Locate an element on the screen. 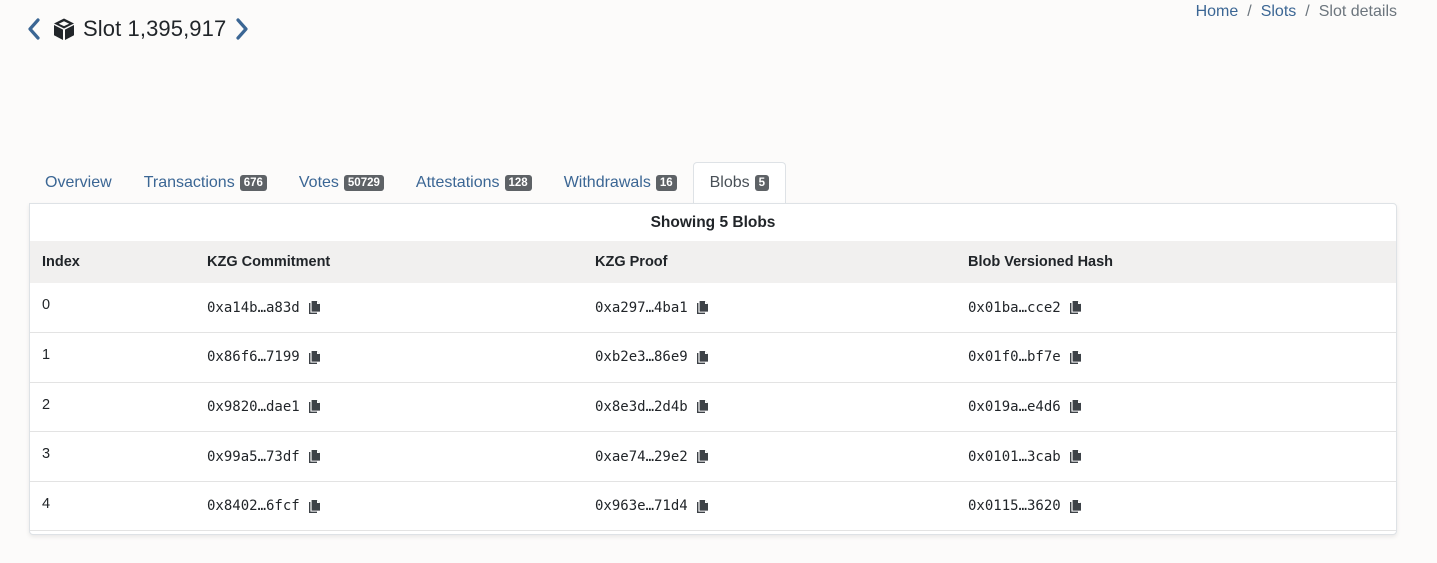 The image size is (1437, 563). tab-votes: Votes 50729 is located at coordinates (341, 183).